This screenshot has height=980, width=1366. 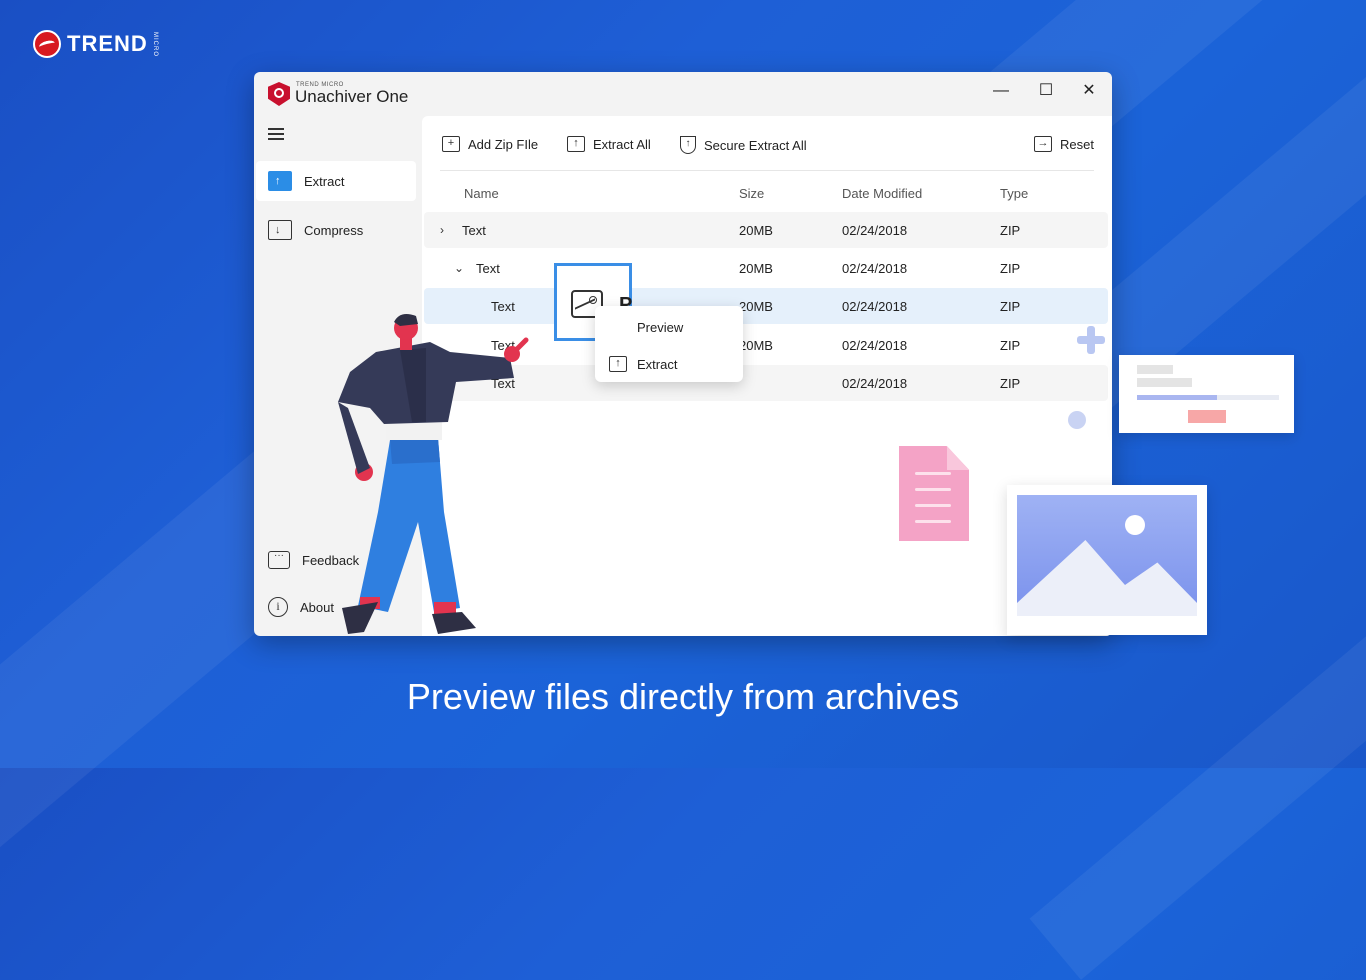 What do you see at coordinates (751, 193) in the screenshot?
I see `column-header-size: Size` at bounding box center [751, 193].